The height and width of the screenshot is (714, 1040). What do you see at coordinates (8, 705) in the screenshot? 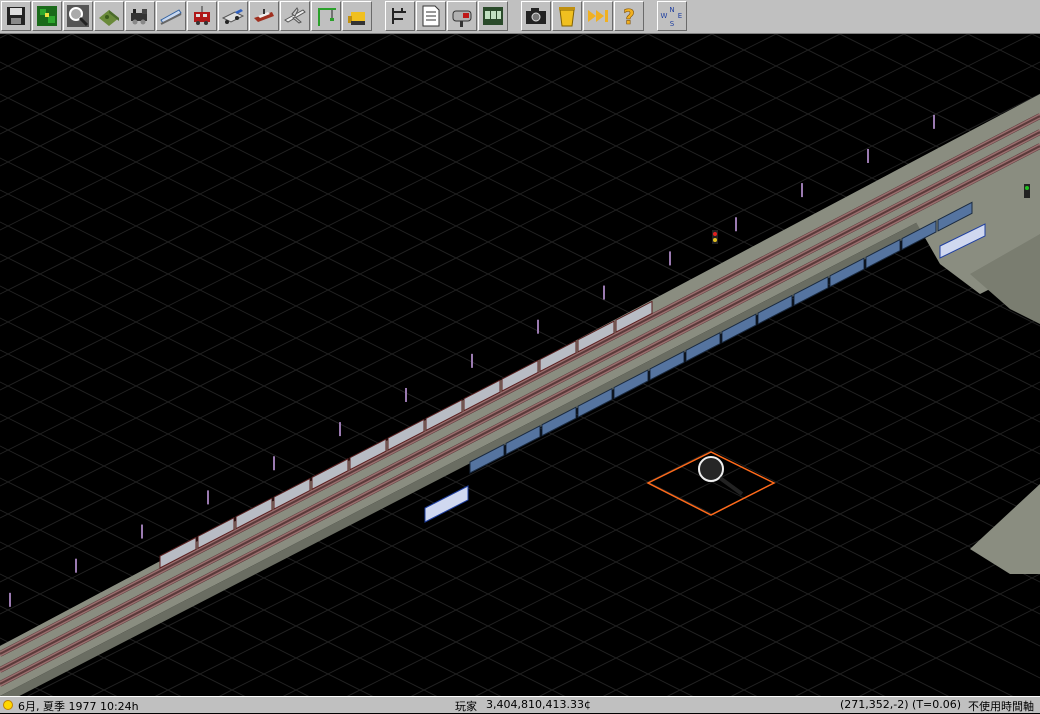
I see `sun-icon` at bounding box center [8, 705].